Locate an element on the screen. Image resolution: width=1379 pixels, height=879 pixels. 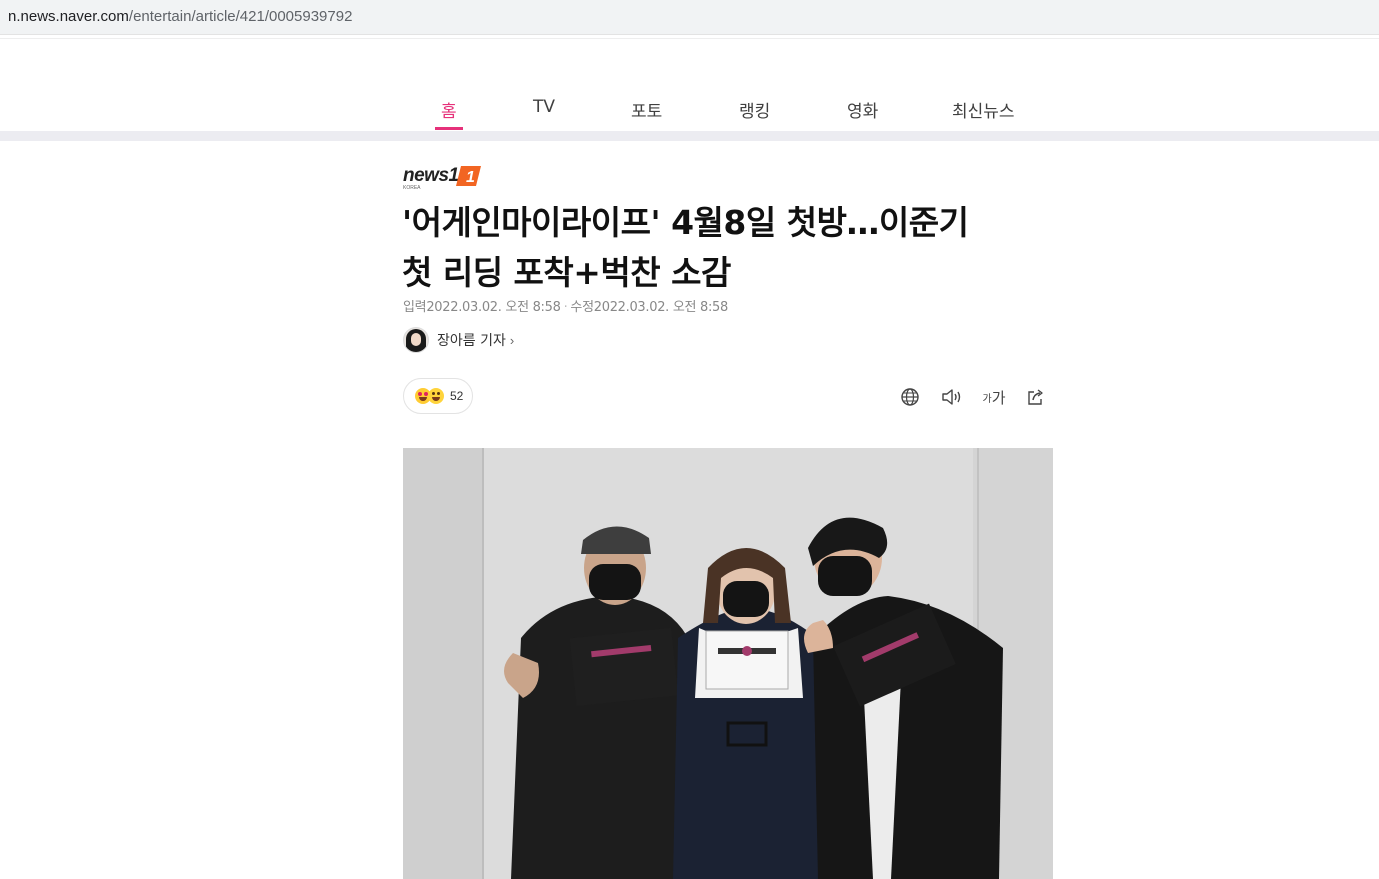
edit-label: 수정 is located at coordinates (582, 307).